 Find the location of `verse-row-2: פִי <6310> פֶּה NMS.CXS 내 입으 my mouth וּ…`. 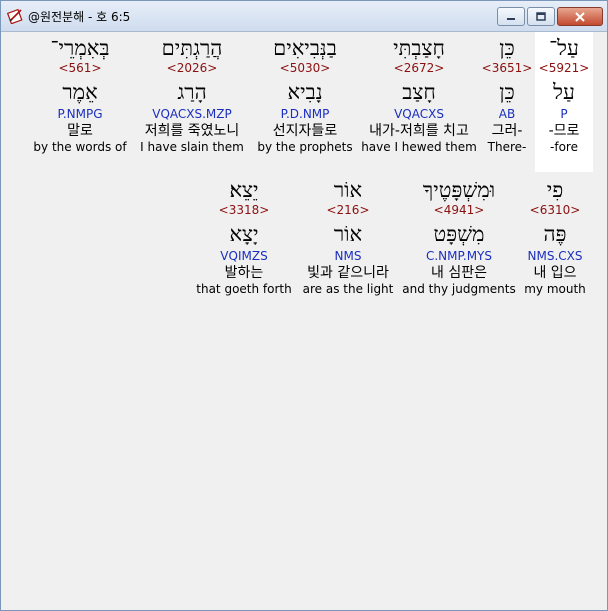

verse-row-2: פִי <6310> פֶּה NMS.CXS 내 입으 my mouth וּ… is located at coordinates (393, 235).